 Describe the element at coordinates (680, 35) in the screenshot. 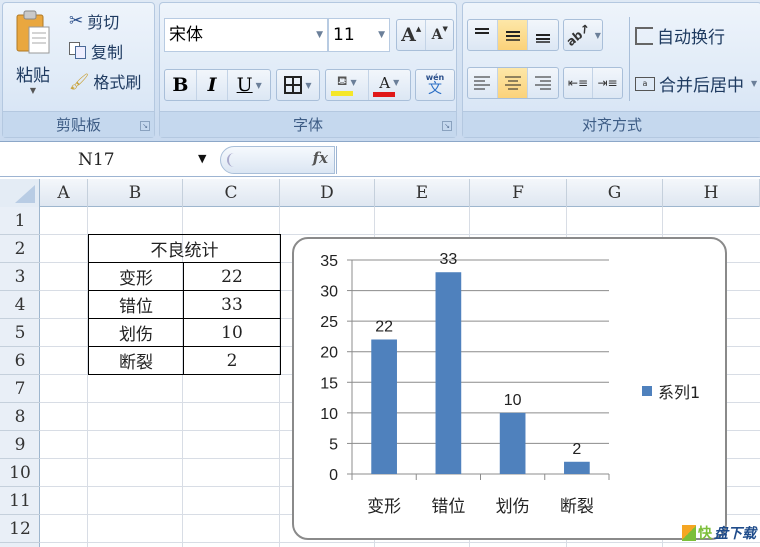

I see `wrap-text-button: 自动换行` at that location.